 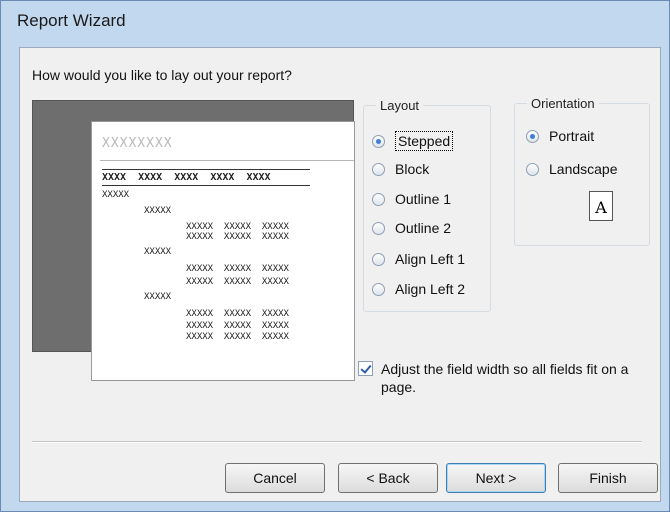 What do you see at coordinates (608, 478) in the screenshot?
I see `finish-button: Finish` at bounding box center [608, 478].